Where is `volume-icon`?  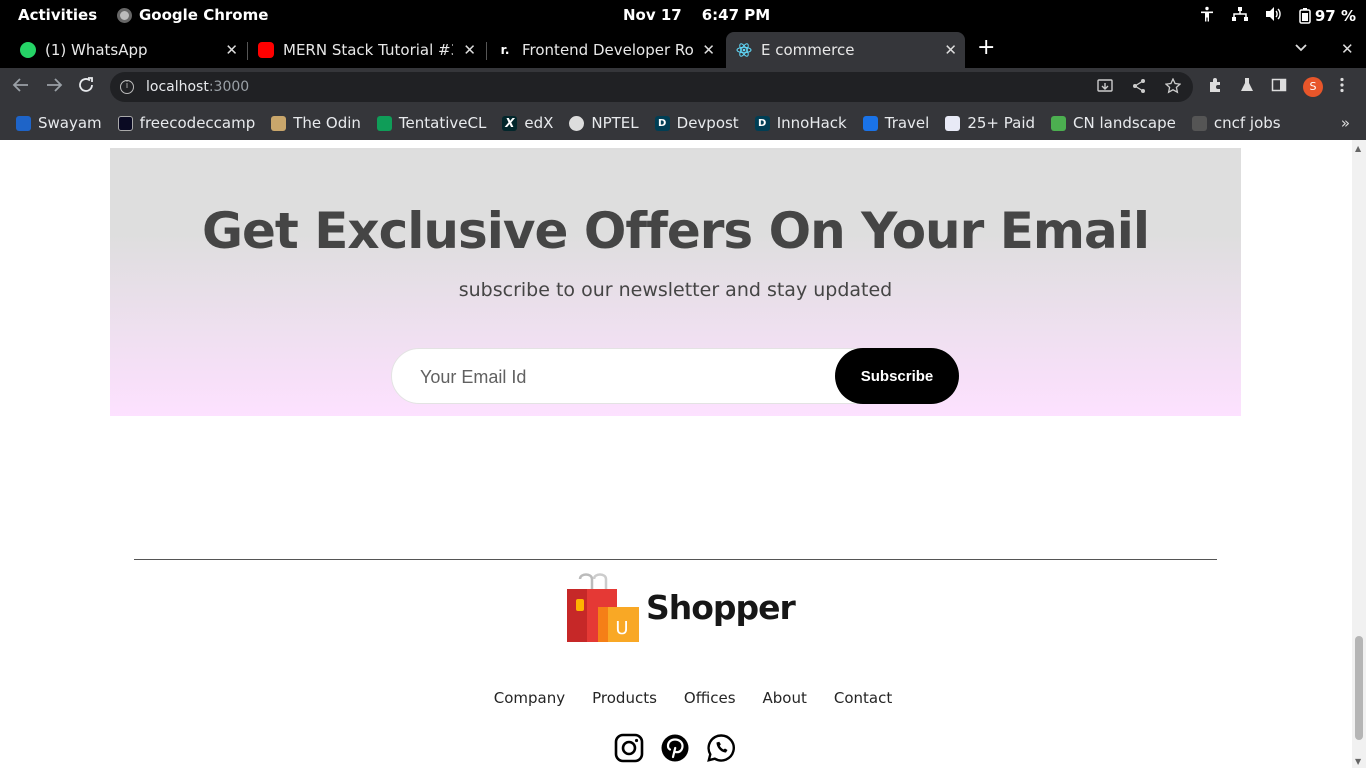 volume-icon is located at coordinates (1274, 16).